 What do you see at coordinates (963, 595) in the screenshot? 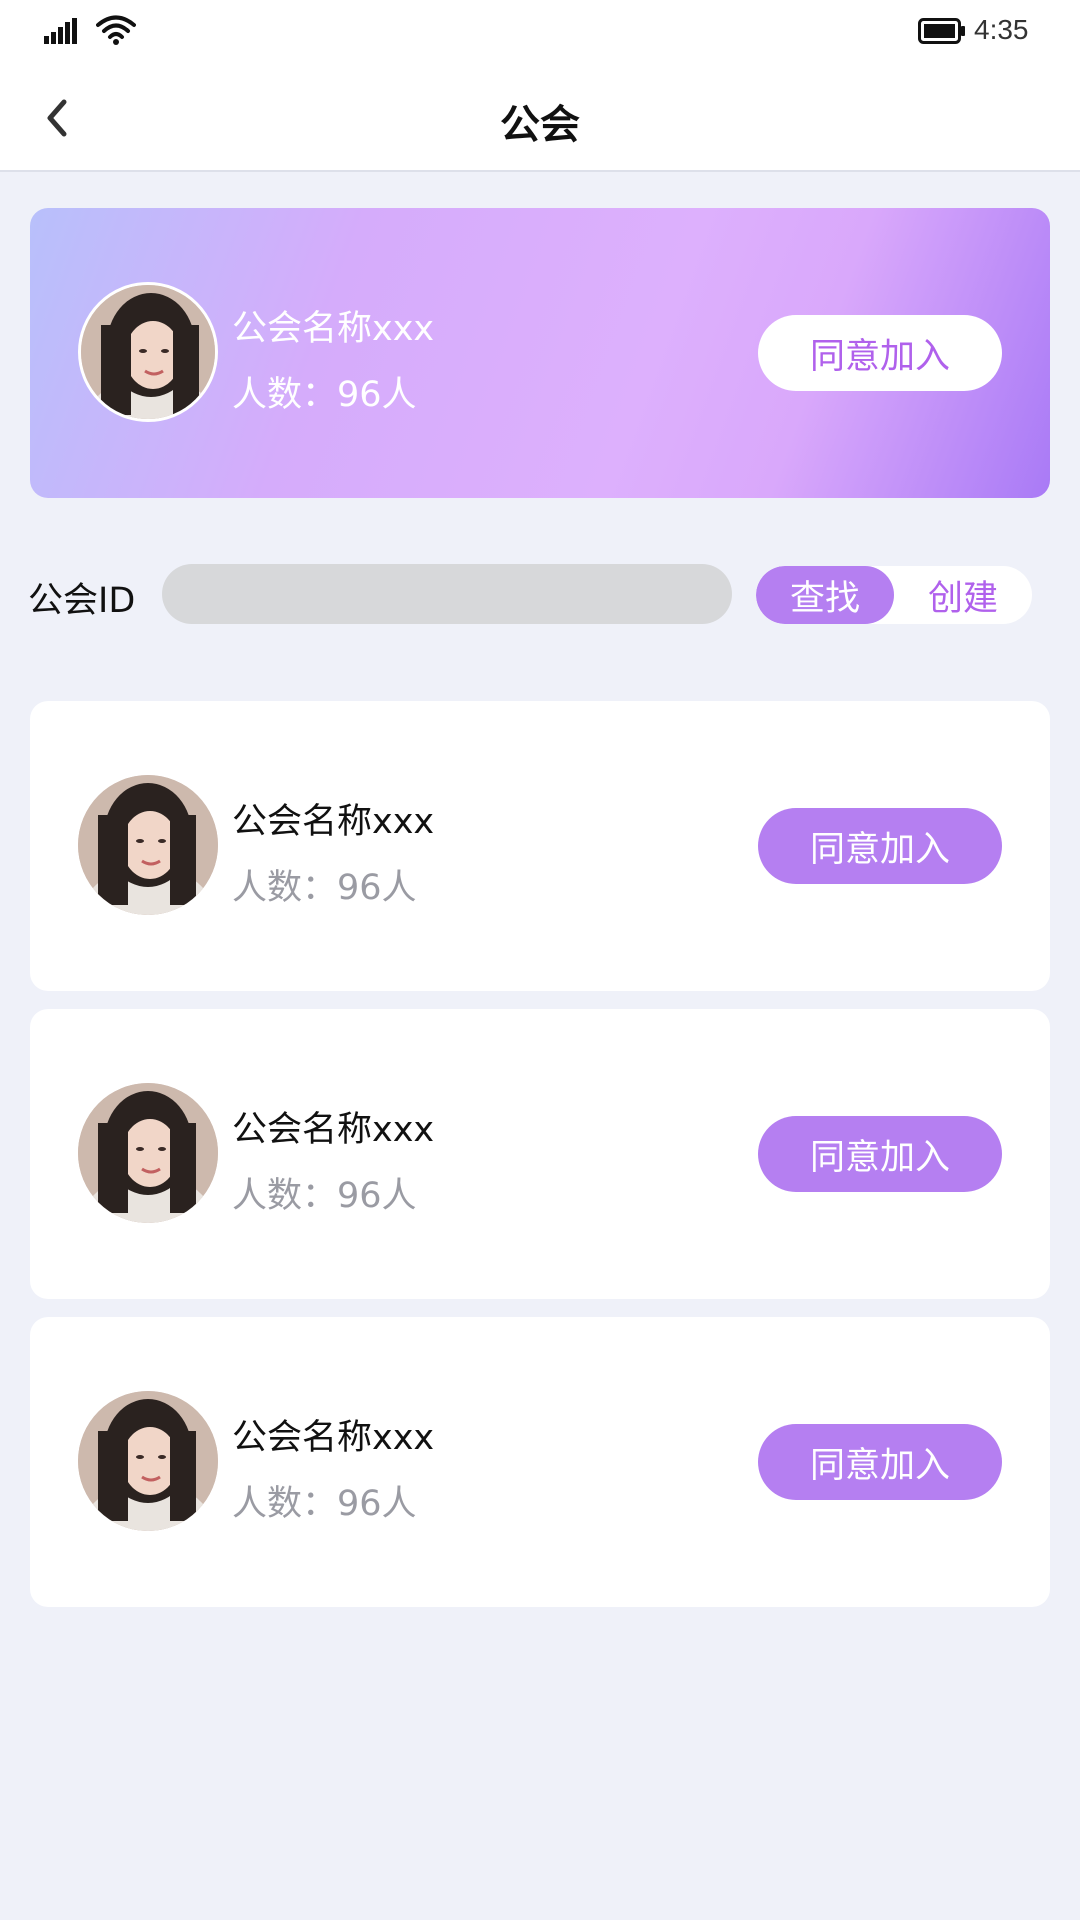
I see `create-button: 创建` at bounding box center [963, 595].